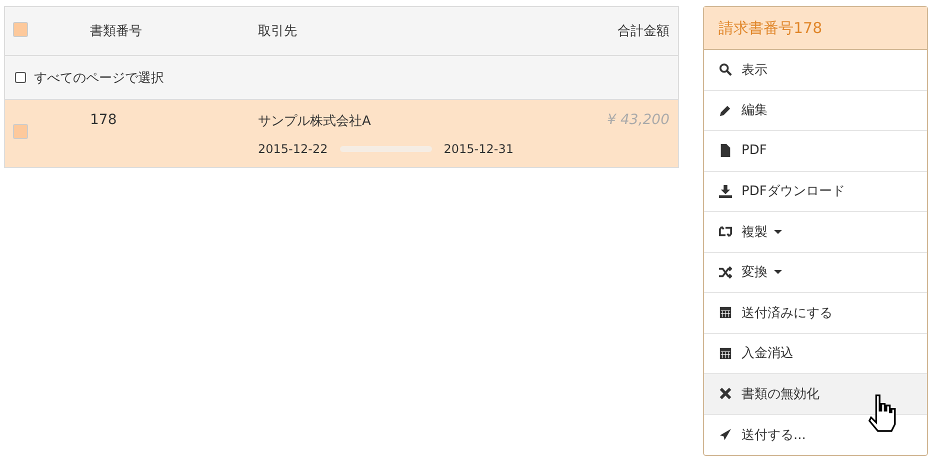 Image resolution: width=934 pixels, height=465 pixels. Describe the element at coordinates (815, 110) in the screenshot. I see `menu-item: 編集` at that location.